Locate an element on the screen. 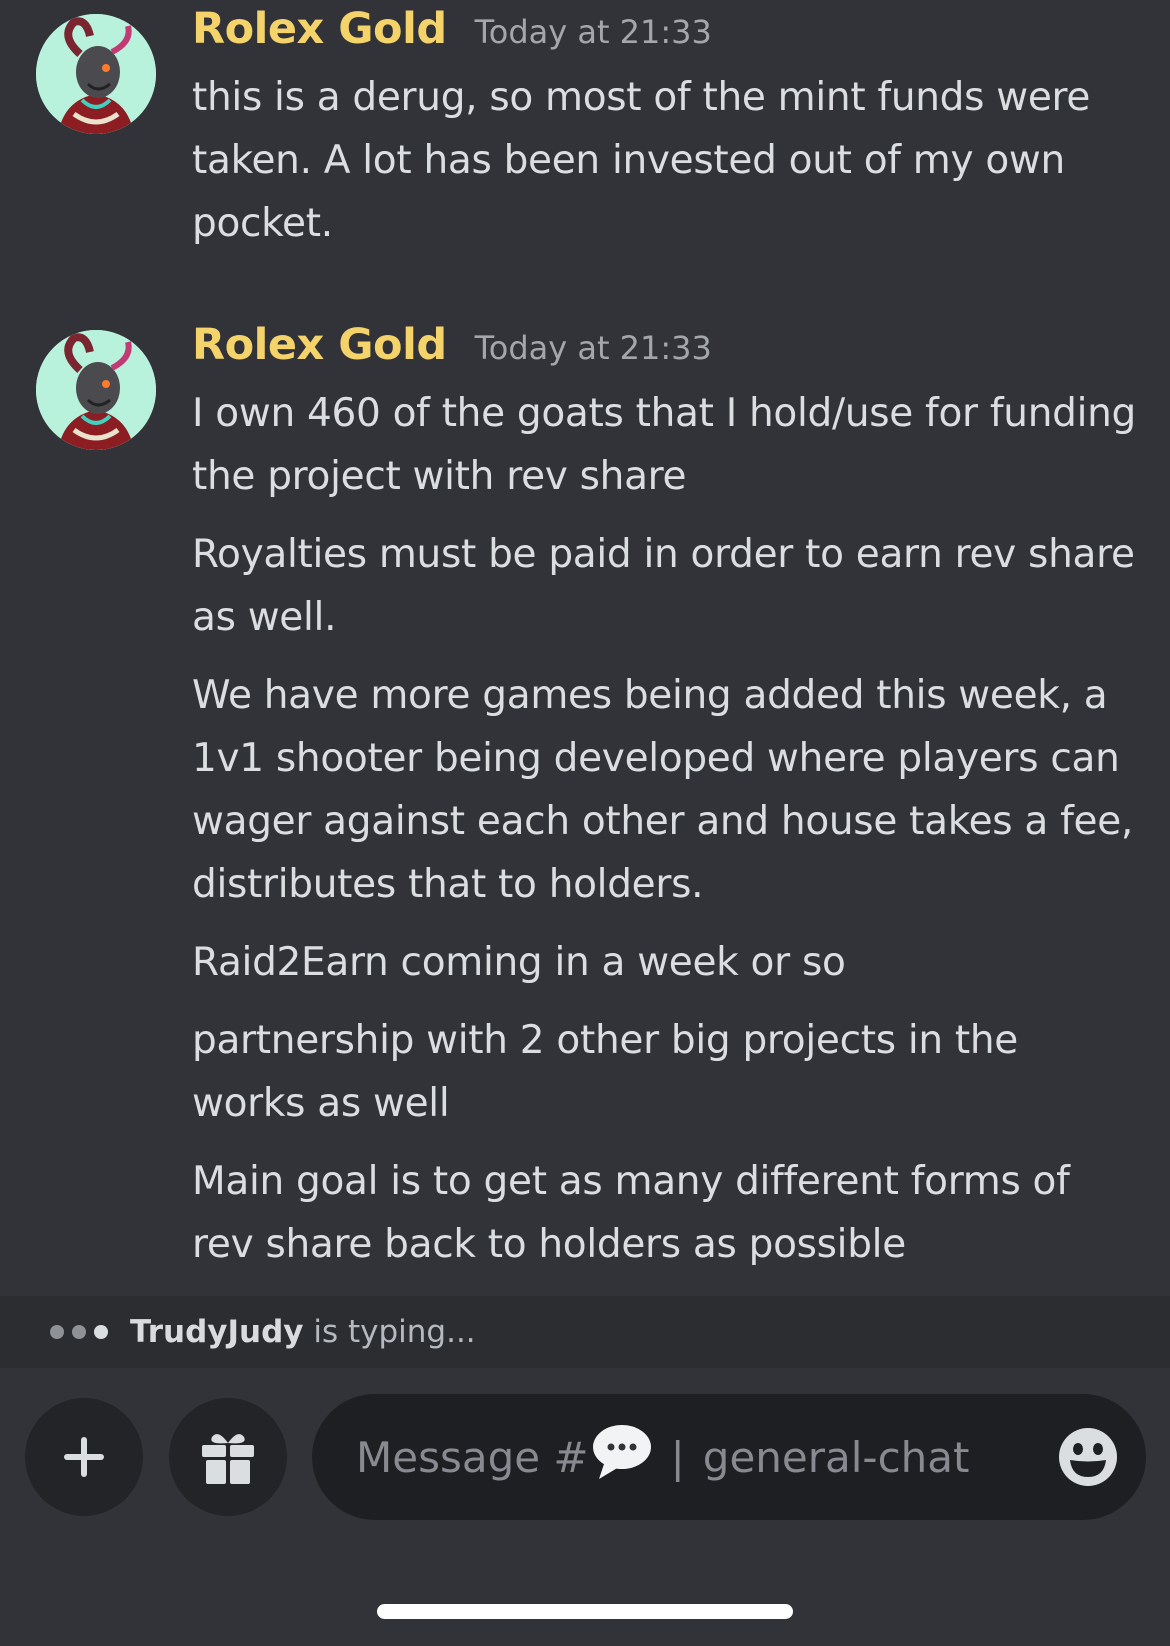 Image resolution: width=1170 pixels, height=1646 pixels. add-attachment-button is located at coordinates (84, 1457).